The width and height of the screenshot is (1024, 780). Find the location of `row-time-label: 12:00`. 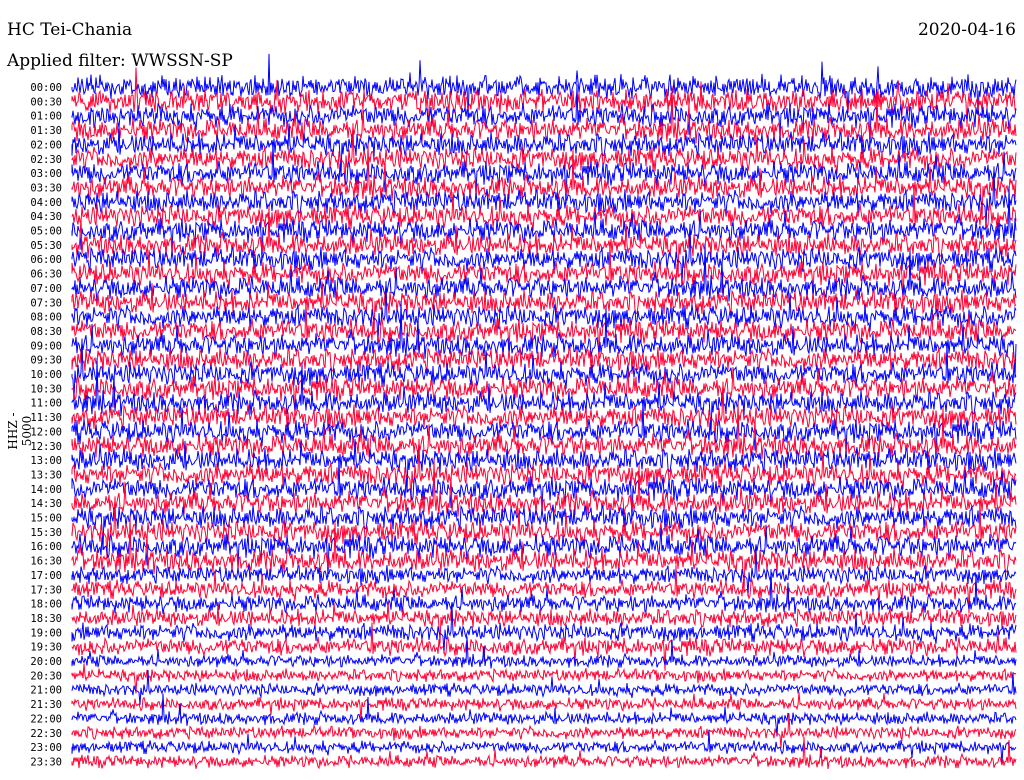

row-time-label: 12:00 is located at coordinates (46, 432).